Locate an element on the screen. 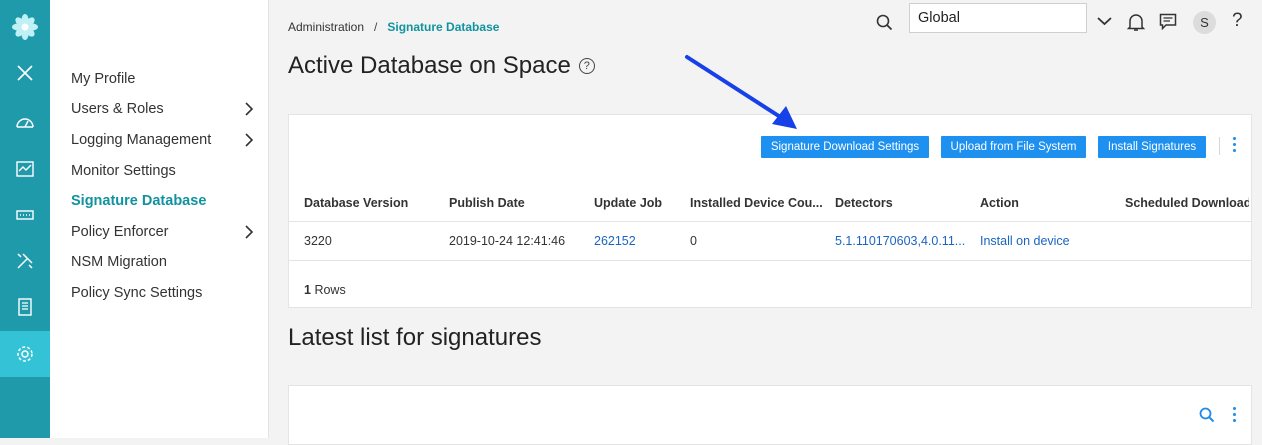 This screenshot has height=445, width=1262. sidebar-item-users-roles: Users & Roles is located at coordinates (163, 109).